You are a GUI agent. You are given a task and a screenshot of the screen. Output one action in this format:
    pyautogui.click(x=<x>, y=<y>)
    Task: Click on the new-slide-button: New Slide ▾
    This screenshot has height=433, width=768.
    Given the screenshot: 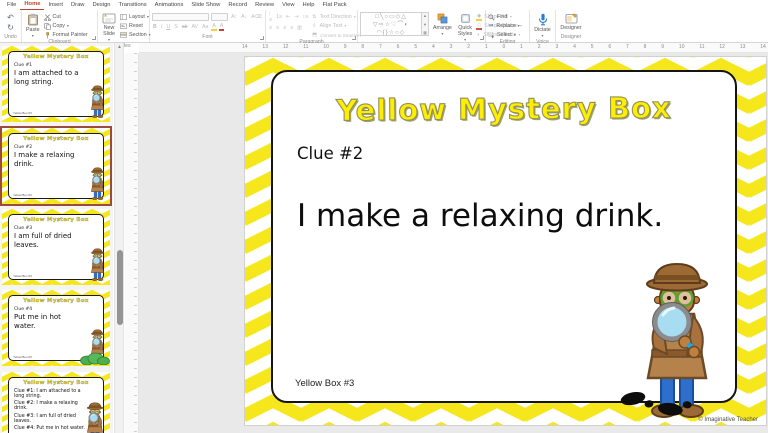 What is the action you would take?
    pyautogui.click(x=109, y=27)
    